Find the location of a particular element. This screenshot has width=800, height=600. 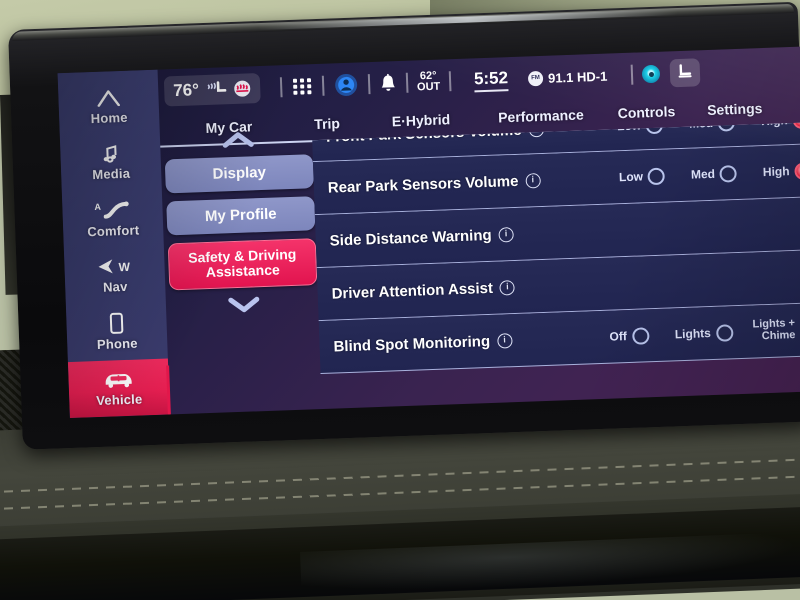

fm-band-icon: FM is located at coordinates (535, 78).